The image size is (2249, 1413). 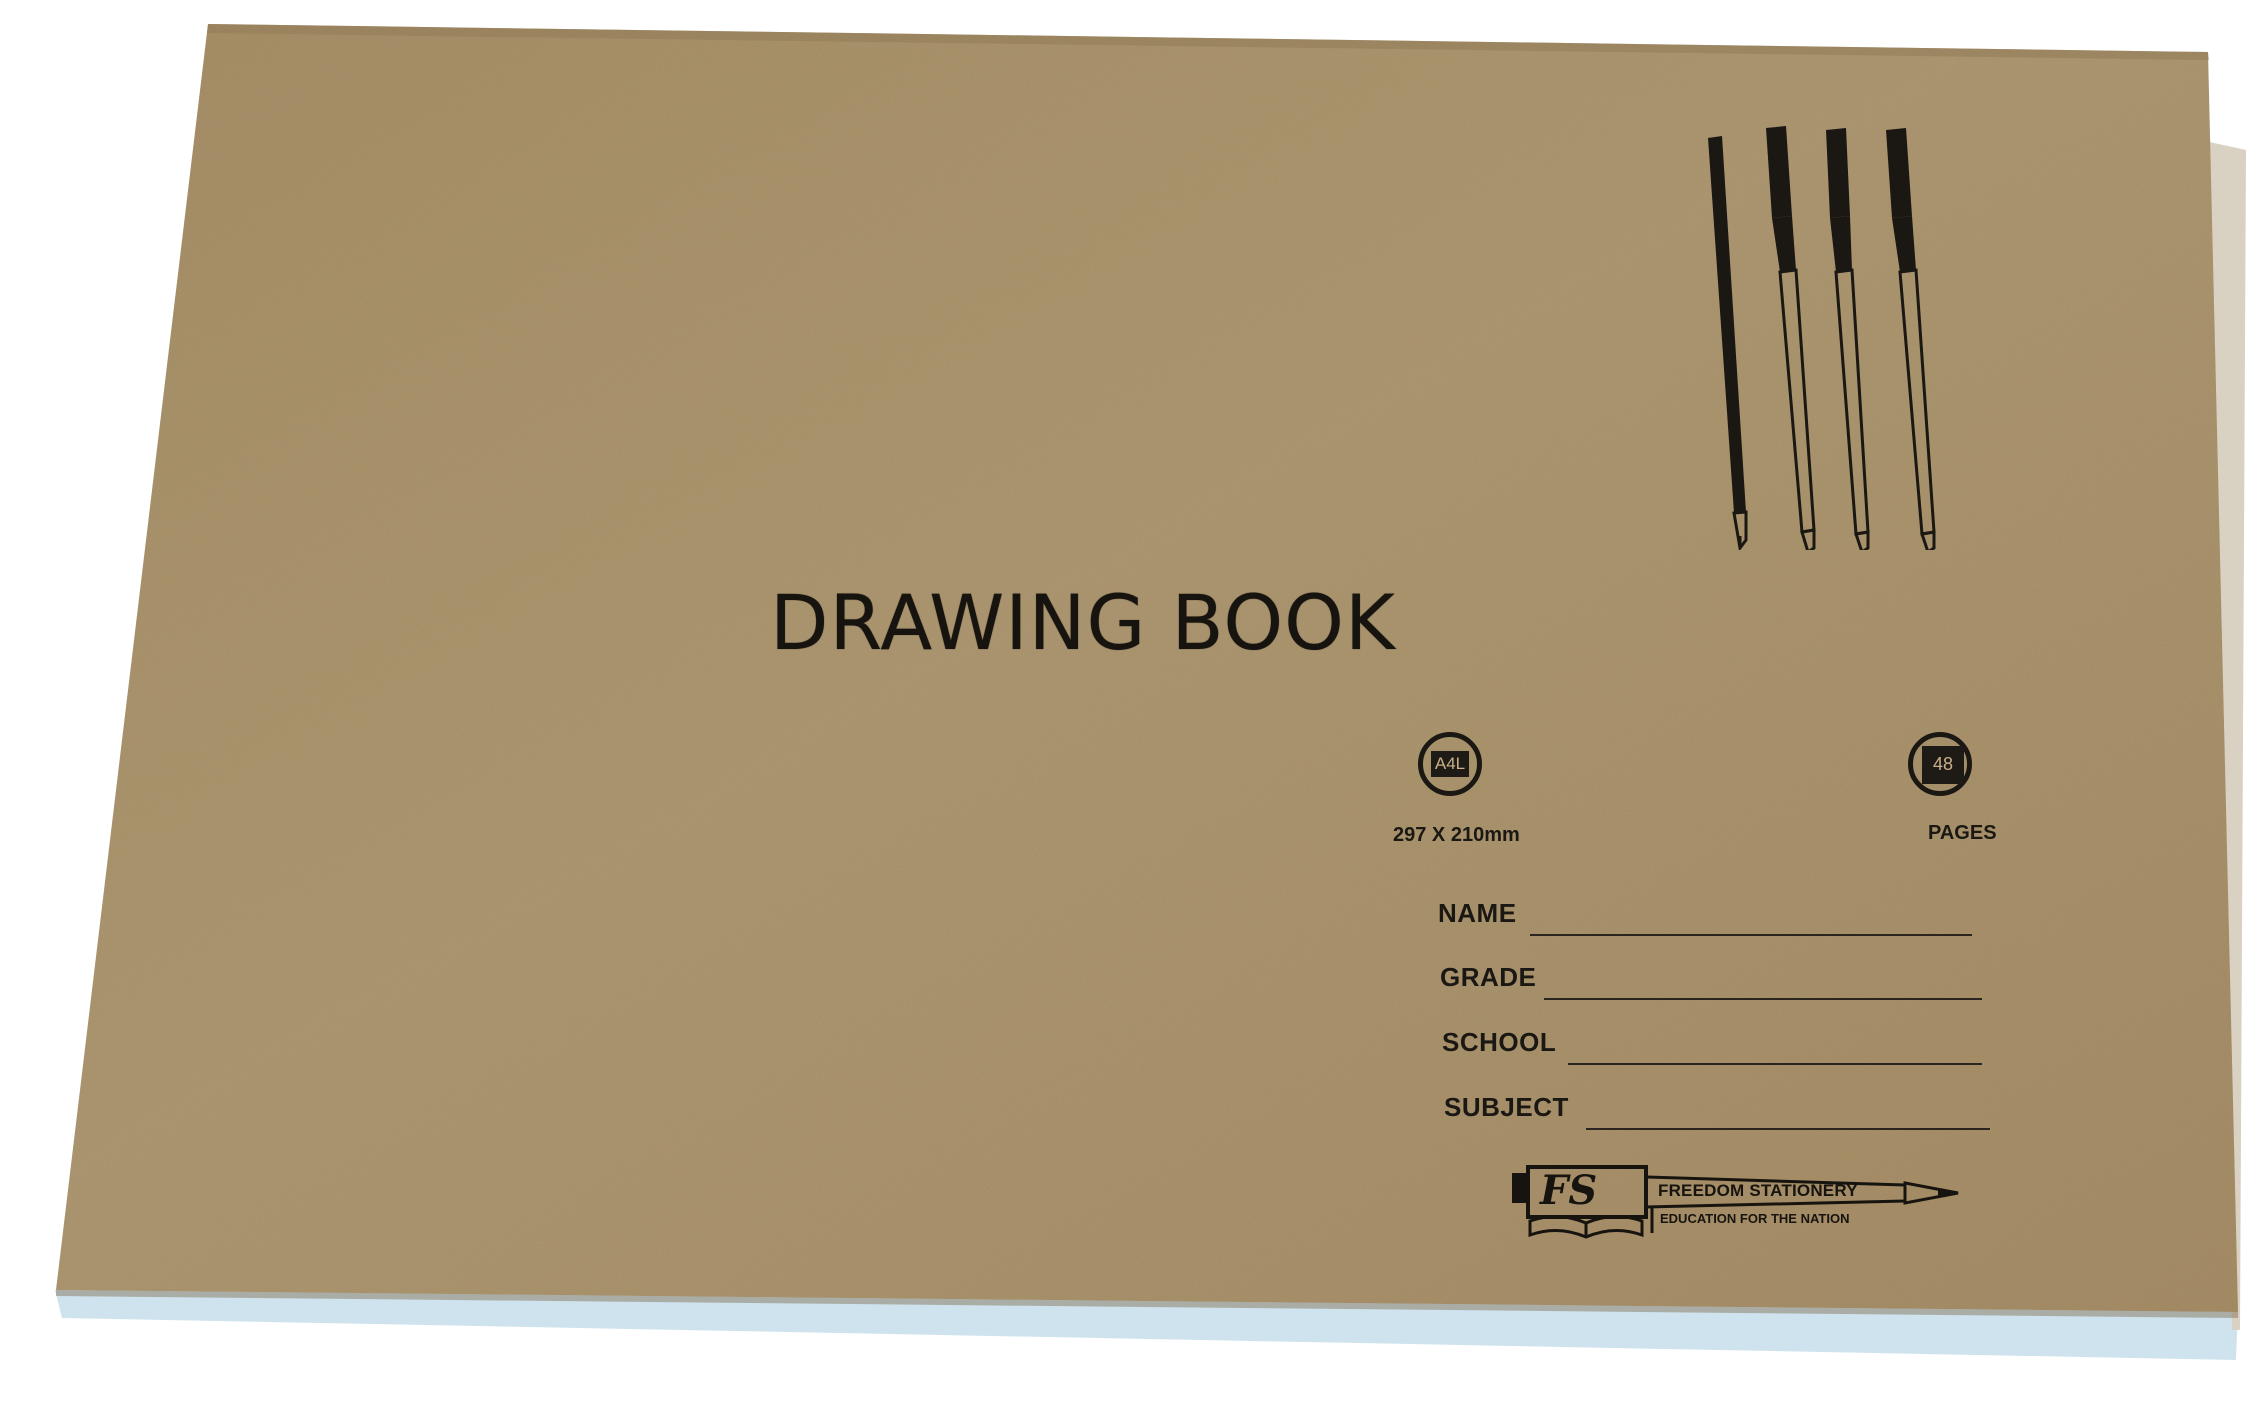 I want to click on pages-badge-label: 48, so click(x=1943, y=765).